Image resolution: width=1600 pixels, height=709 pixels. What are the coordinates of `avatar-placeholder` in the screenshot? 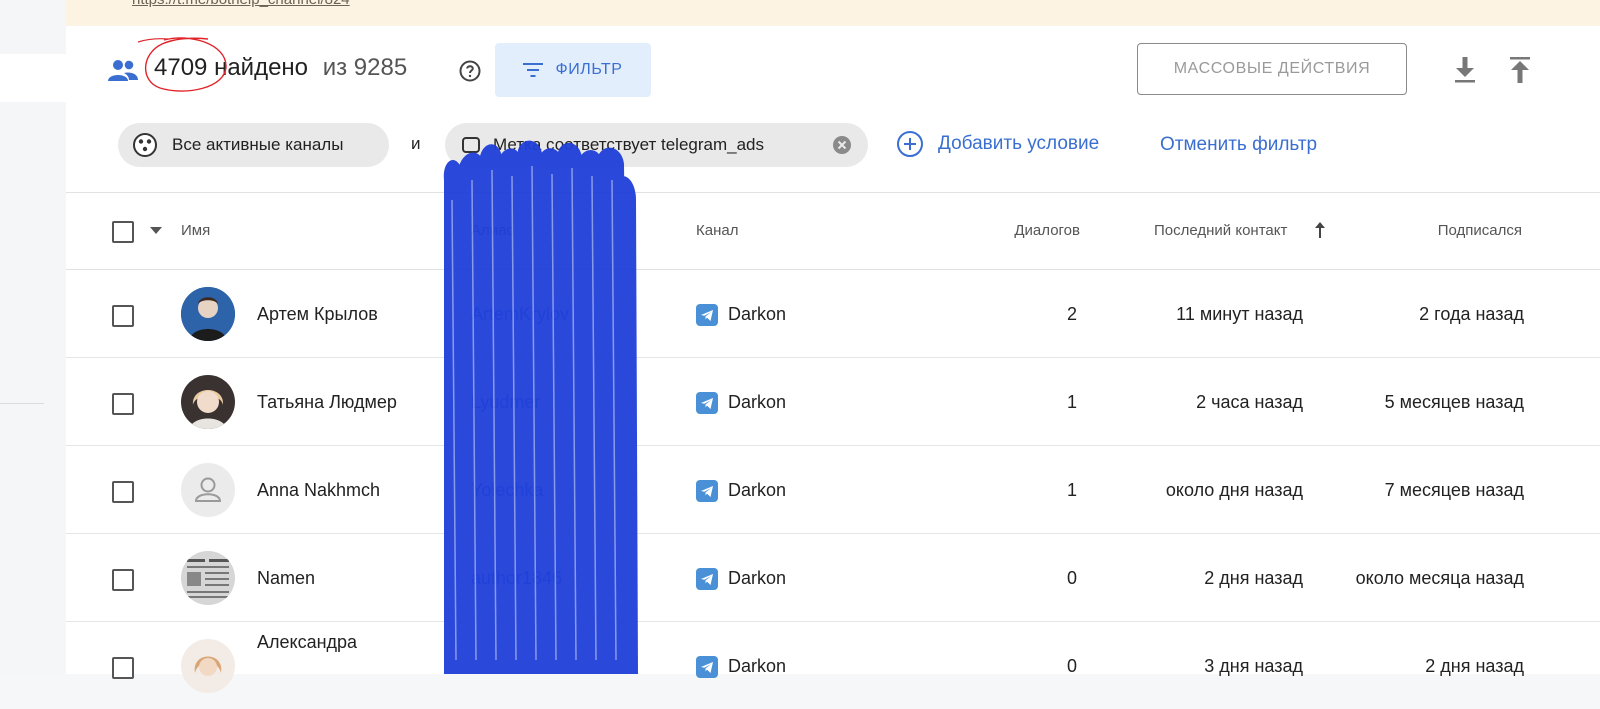 It's located at (208, 490).